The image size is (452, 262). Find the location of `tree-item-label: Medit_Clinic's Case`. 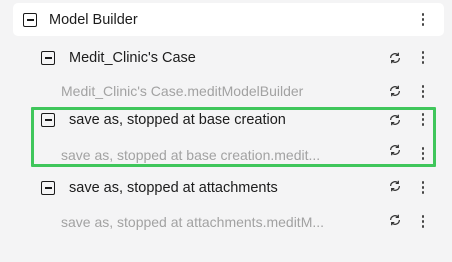

tree-item-label: Medit_Clinic's Case is located at coordinates (132, 58).